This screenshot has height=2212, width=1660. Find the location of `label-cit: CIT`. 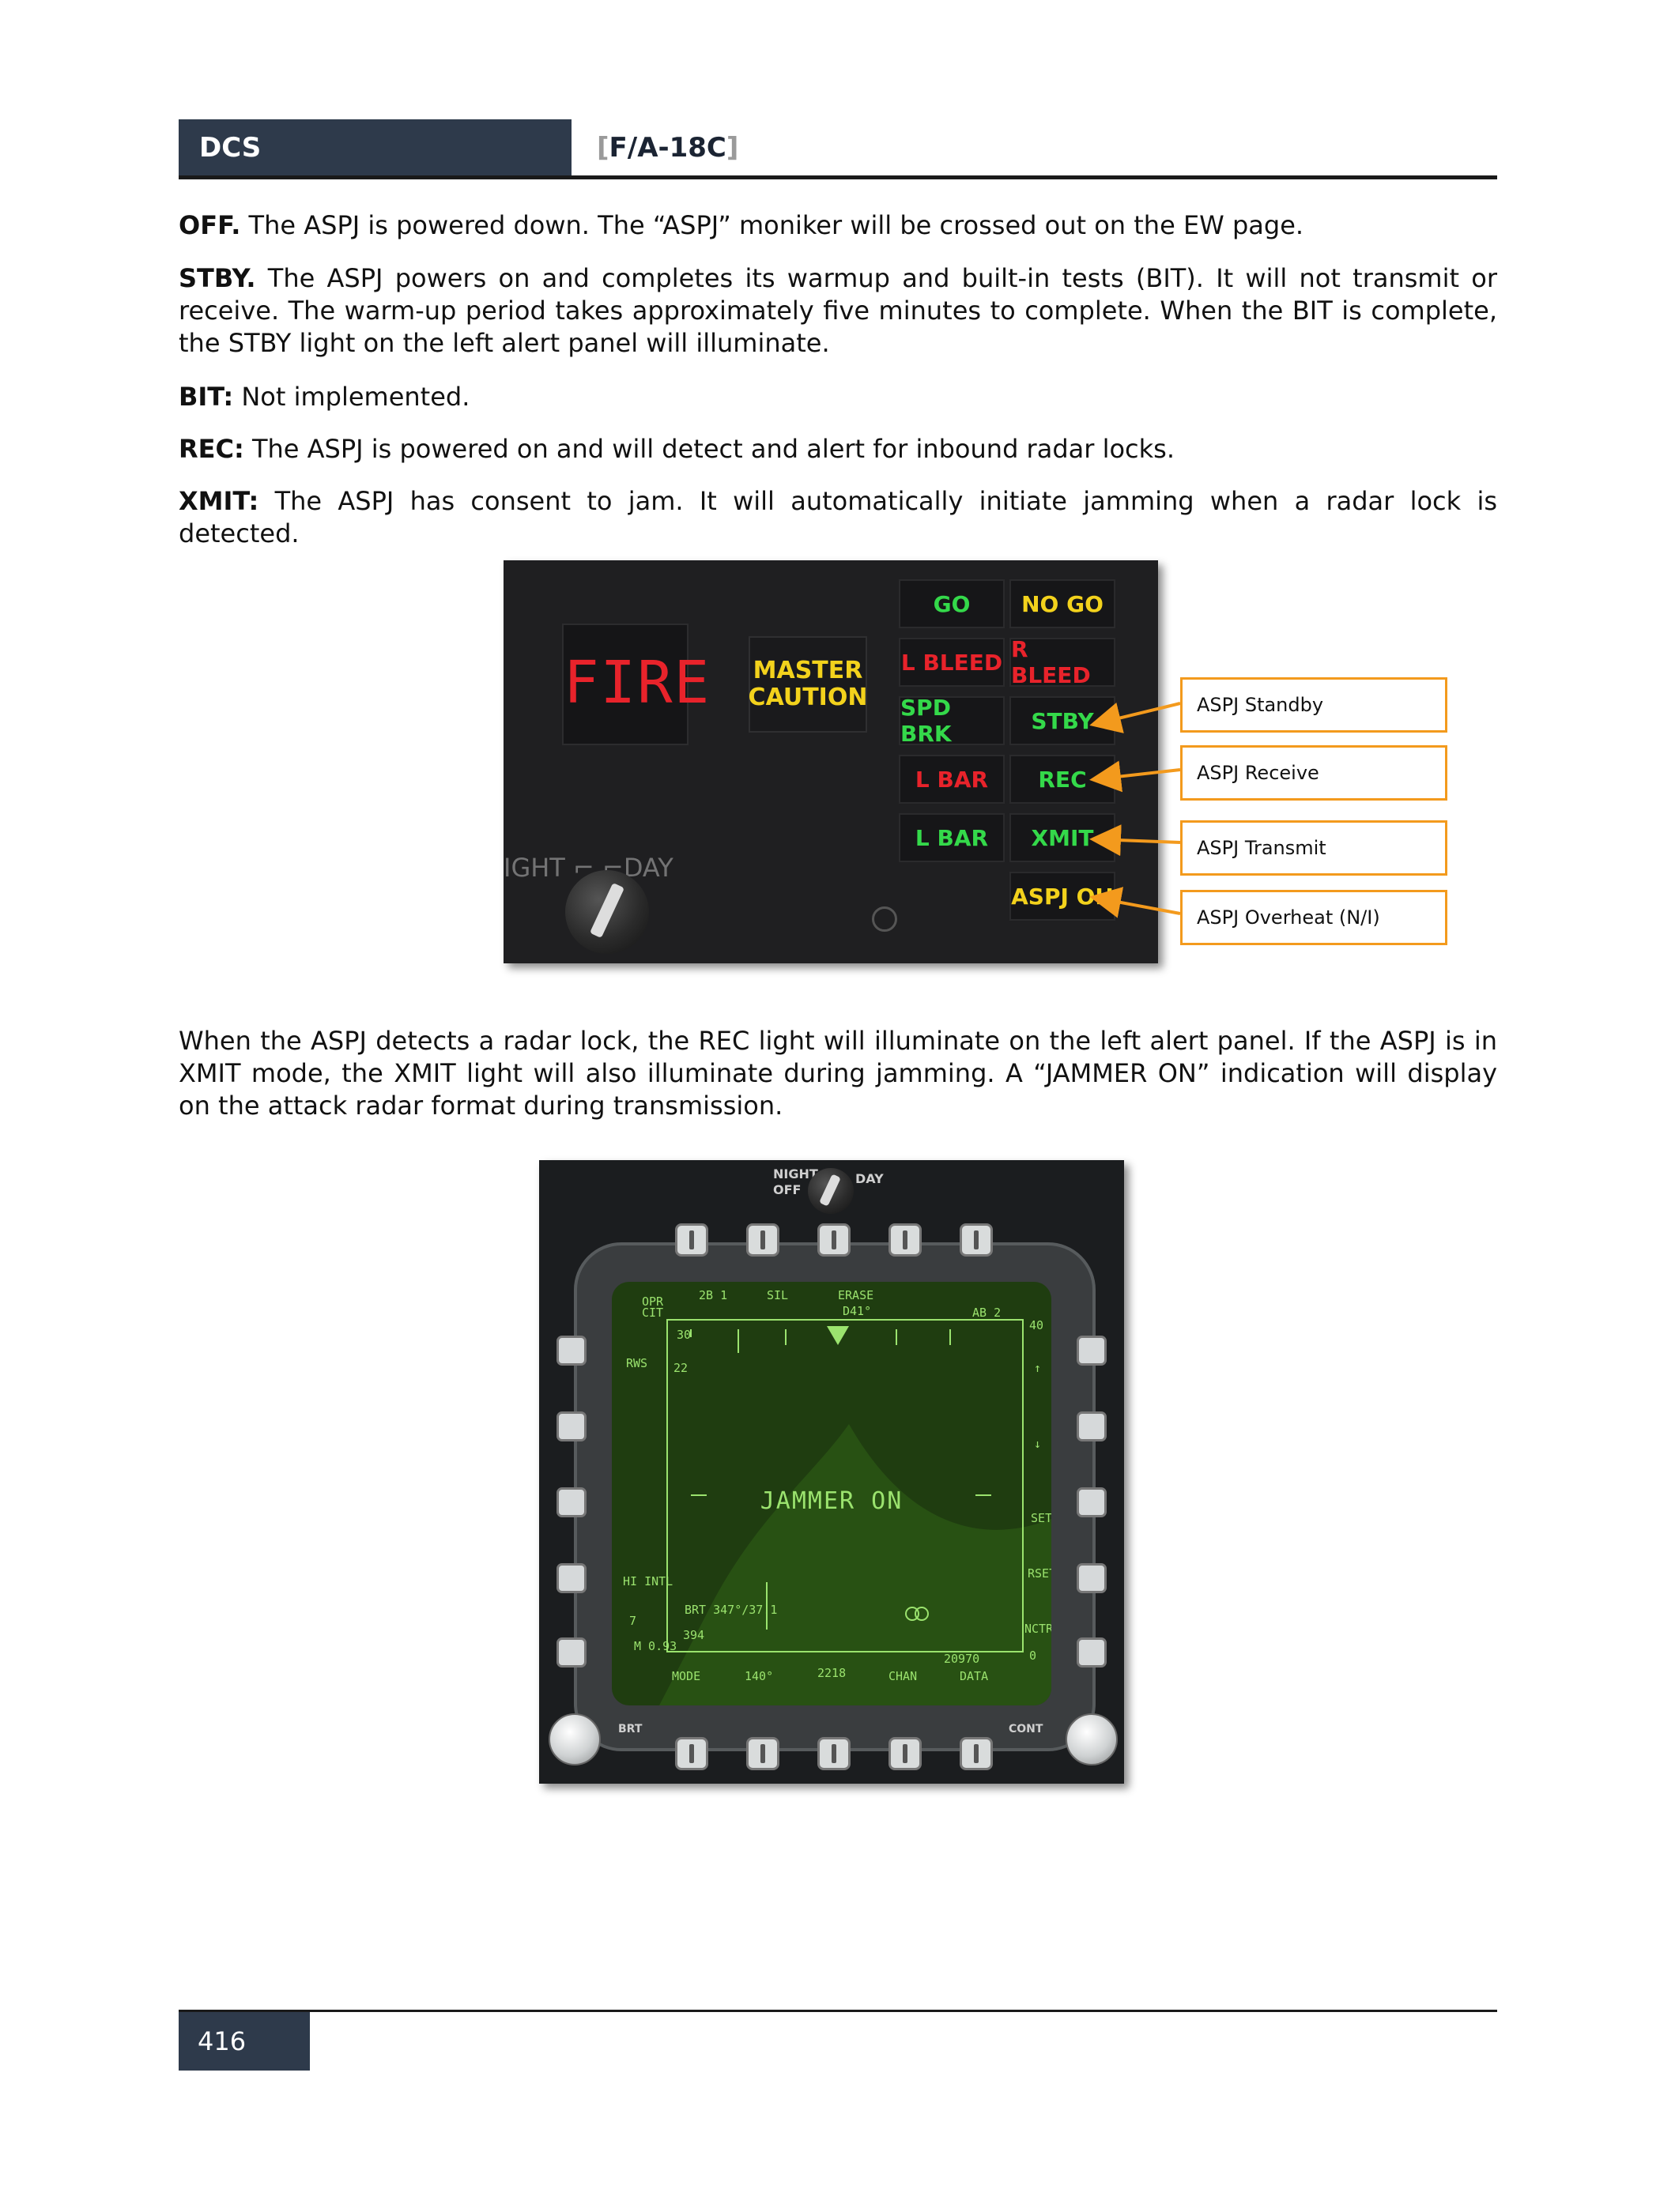

label-cit: CIT is located at coordinates (653, 1313).